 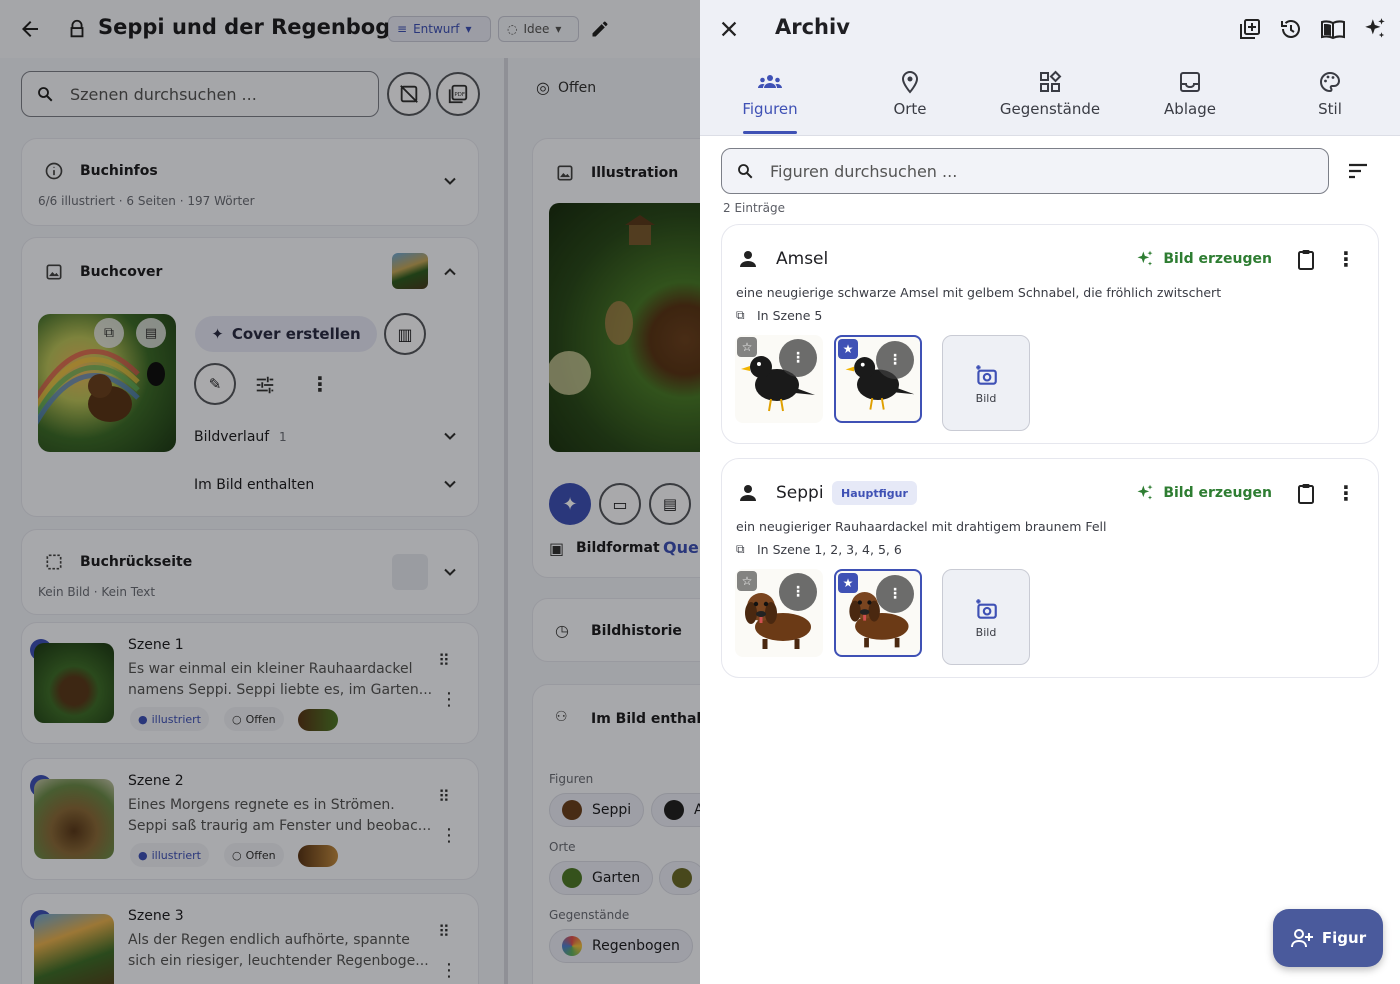 I want to click on drawer-title: Archiv, so click(x=812, y=27).